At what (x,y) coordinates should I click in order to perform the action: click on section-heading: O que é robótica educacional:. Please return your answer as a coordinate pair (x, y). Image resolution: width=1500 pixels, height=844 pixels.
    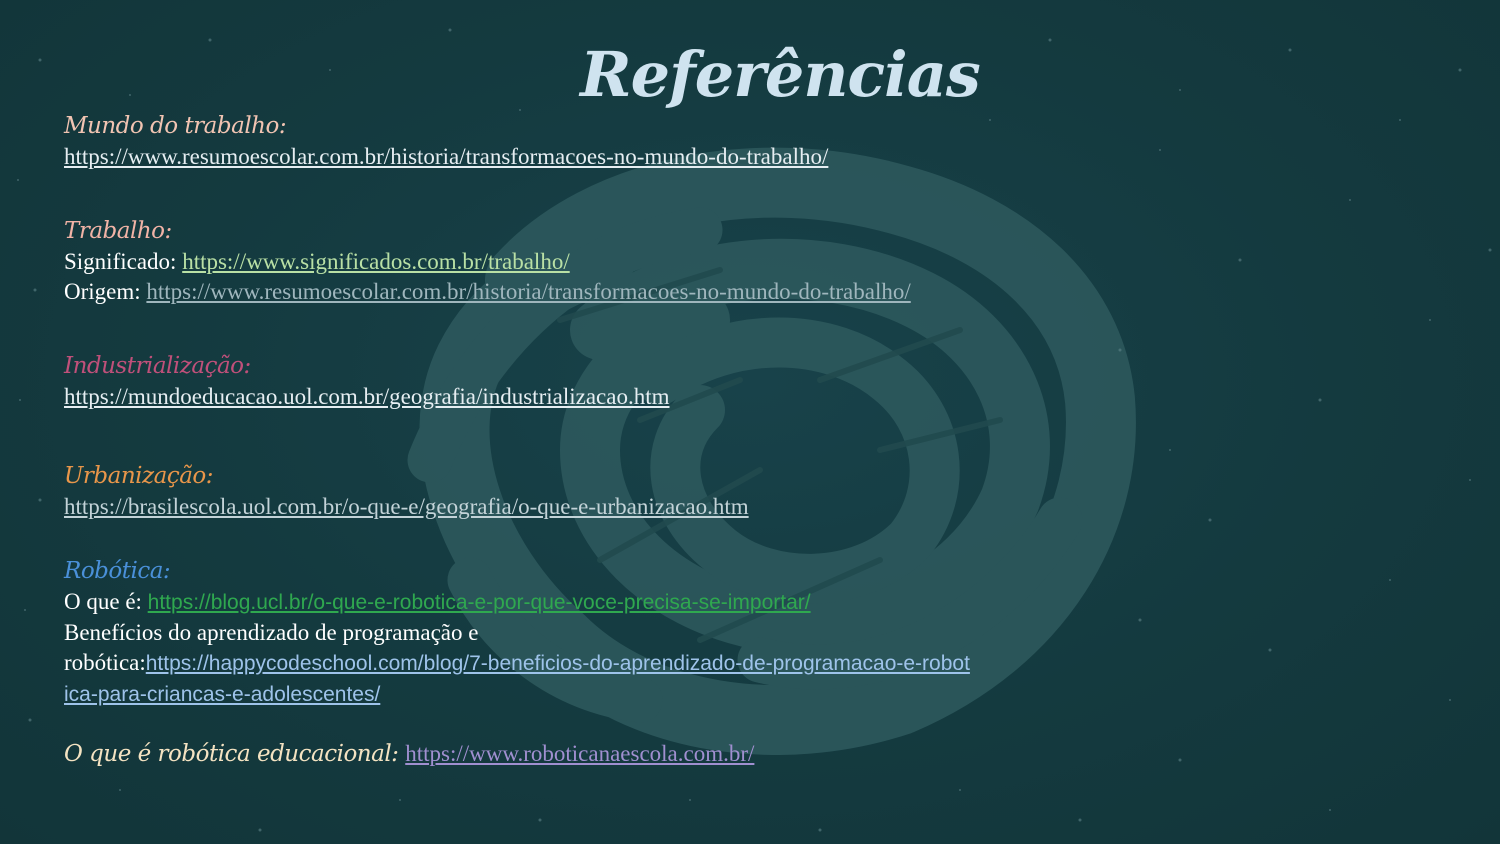
    Looking at the image, I should click on (235, 754).